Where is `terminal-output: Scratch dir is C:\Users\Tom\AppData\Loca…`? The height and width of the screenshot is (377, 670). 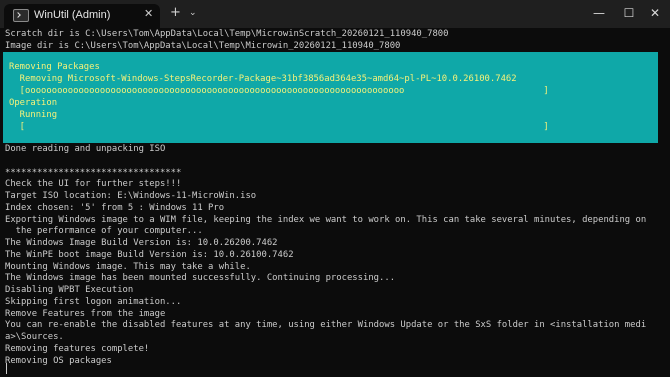 terminal-output: Scratch dir is C:\Users\Tom\AppData\Loca… is located at coordinates (335, 25).